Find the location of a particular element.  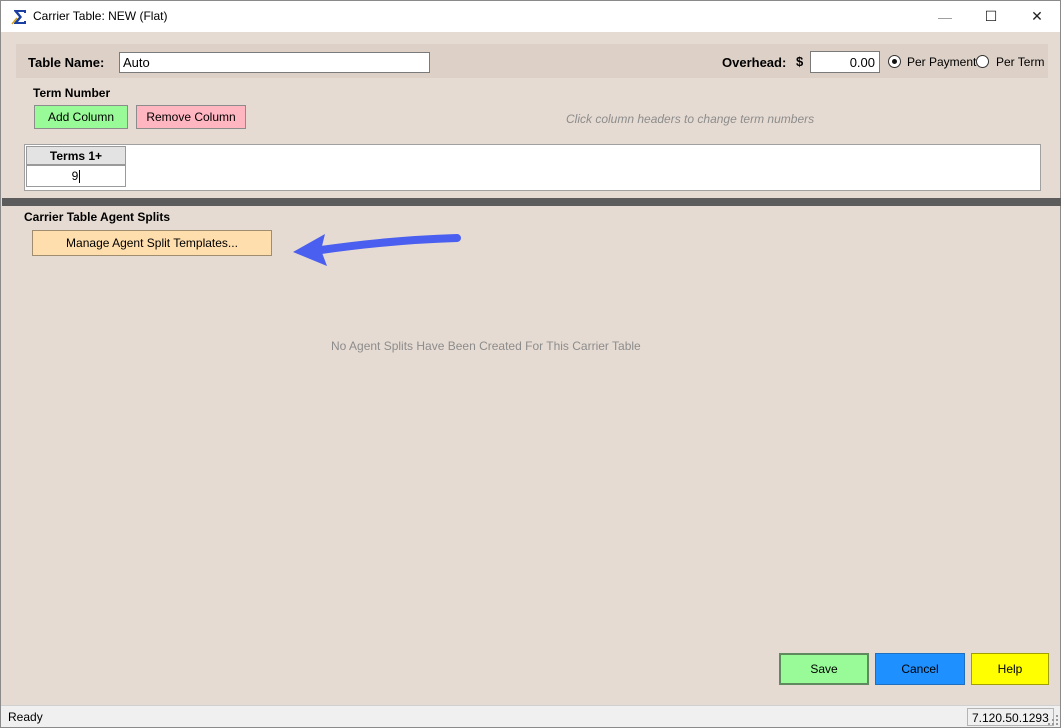

term-column-header: Terms 1+ is located at coordinates (76, 155).